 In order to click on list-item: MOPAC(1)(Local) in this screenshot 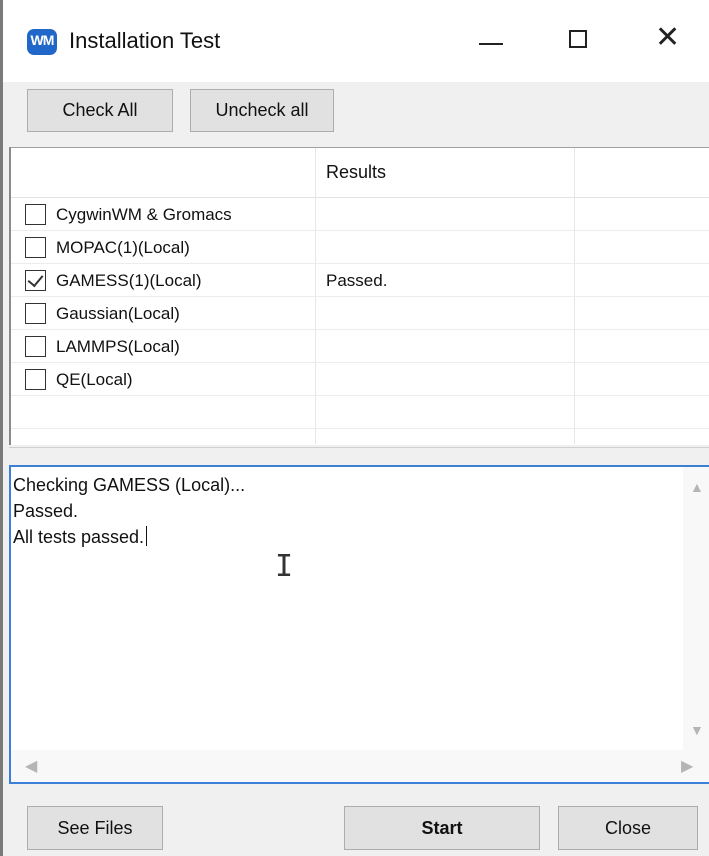, I will do `click(360, 247)`.